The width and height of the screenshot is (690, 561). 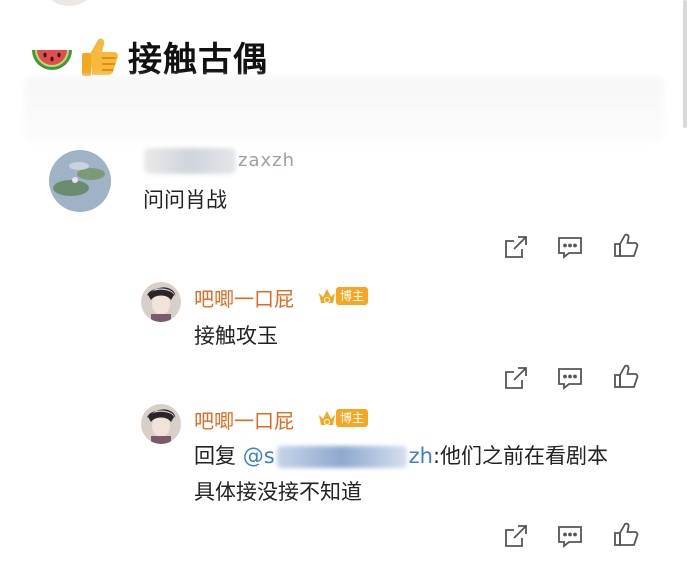 What do you see at coordinates (685, 64) in the screenshot?
I see `scrollbar` at bounding box center [685, 64].